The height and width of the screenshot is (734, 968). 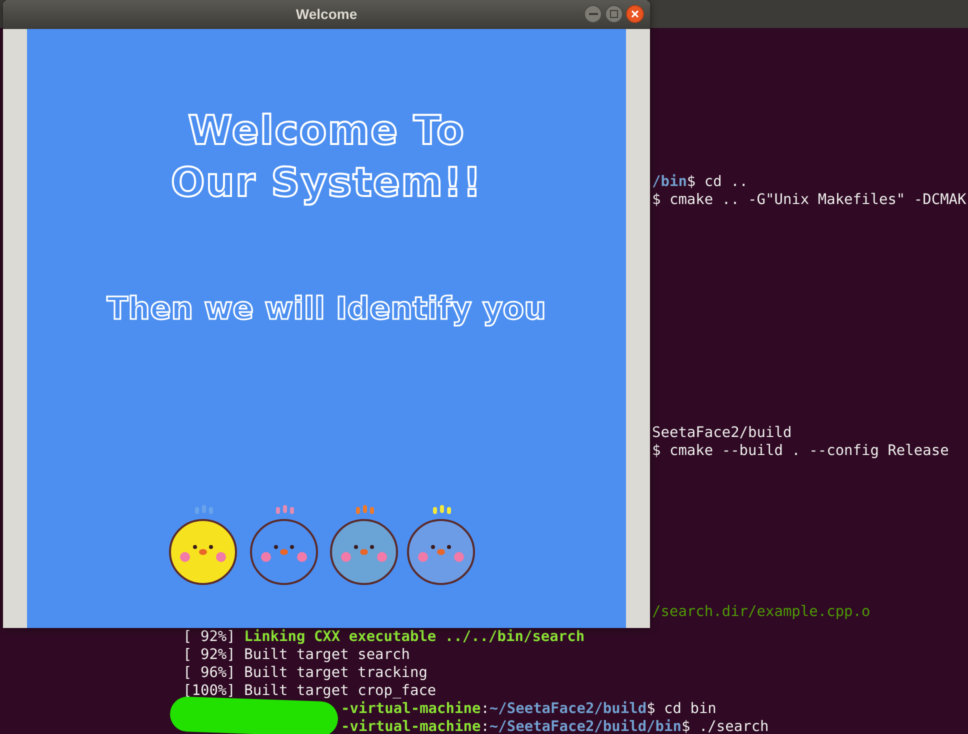 I want to click on terminal-line: [100%] Built target crop_face, so click(x=310, y=691).